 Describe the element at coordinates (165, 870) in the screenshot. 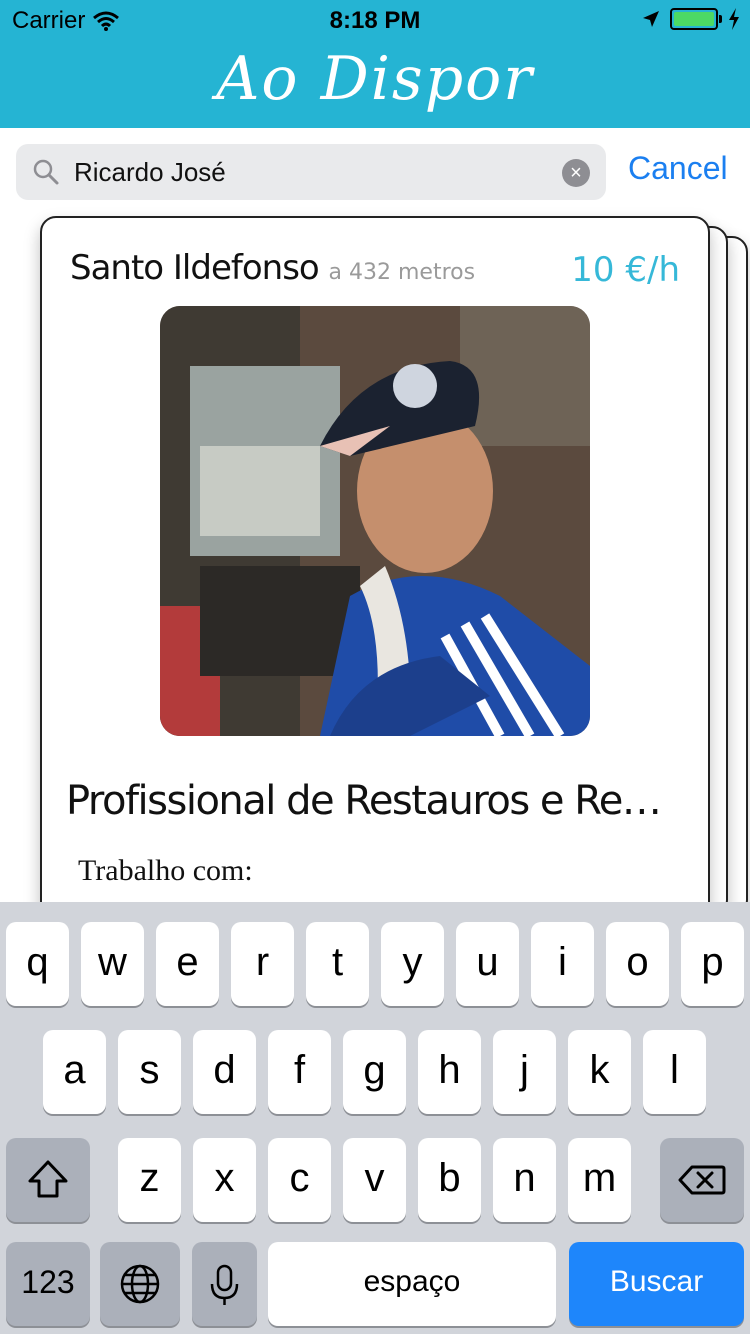

I see `service-description: Trabalho com:` at that location.